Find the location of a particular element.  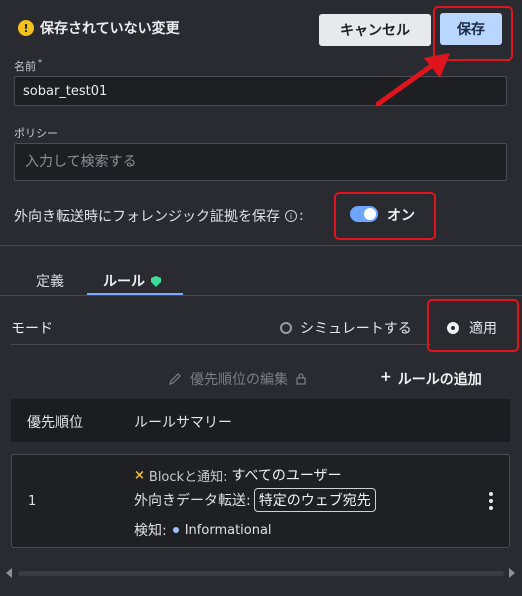

annotation-arrow is located at coordinates (412, 80).